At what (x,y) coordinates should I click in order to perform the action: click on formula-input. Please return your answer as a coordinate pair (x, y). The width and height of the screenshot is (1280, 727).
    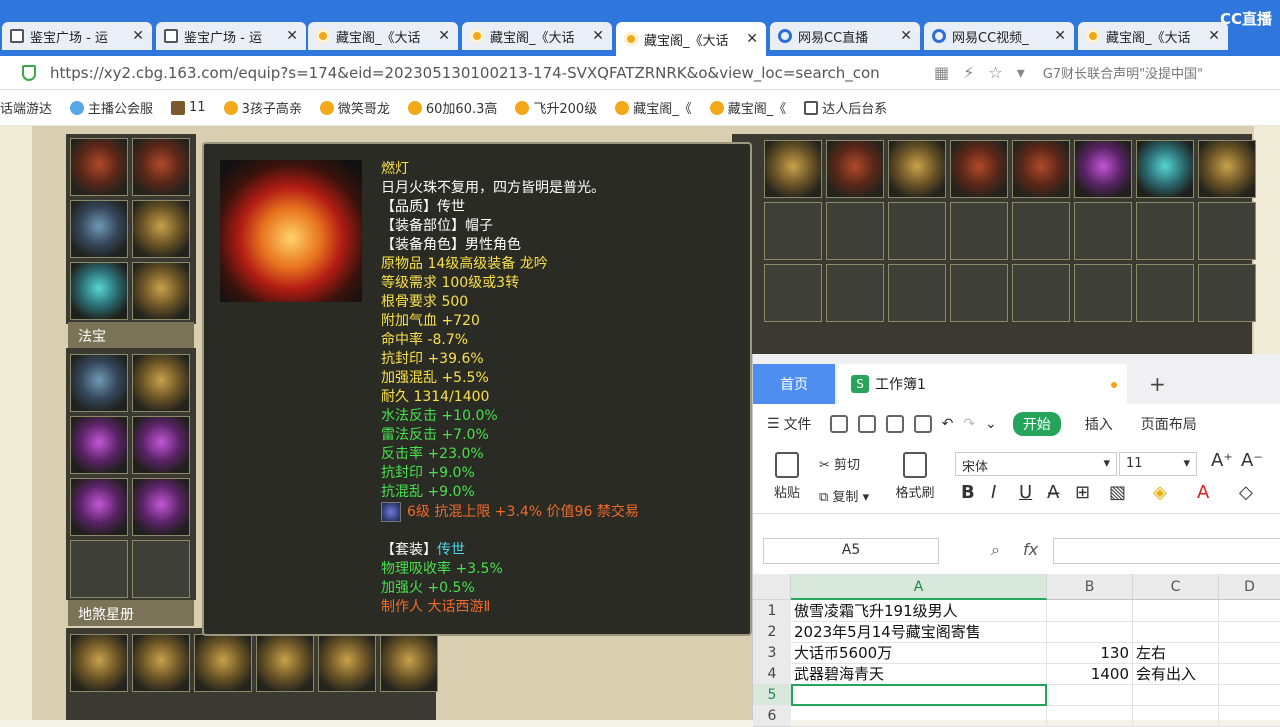
    Looking at the image, I should click on (1166, 551).